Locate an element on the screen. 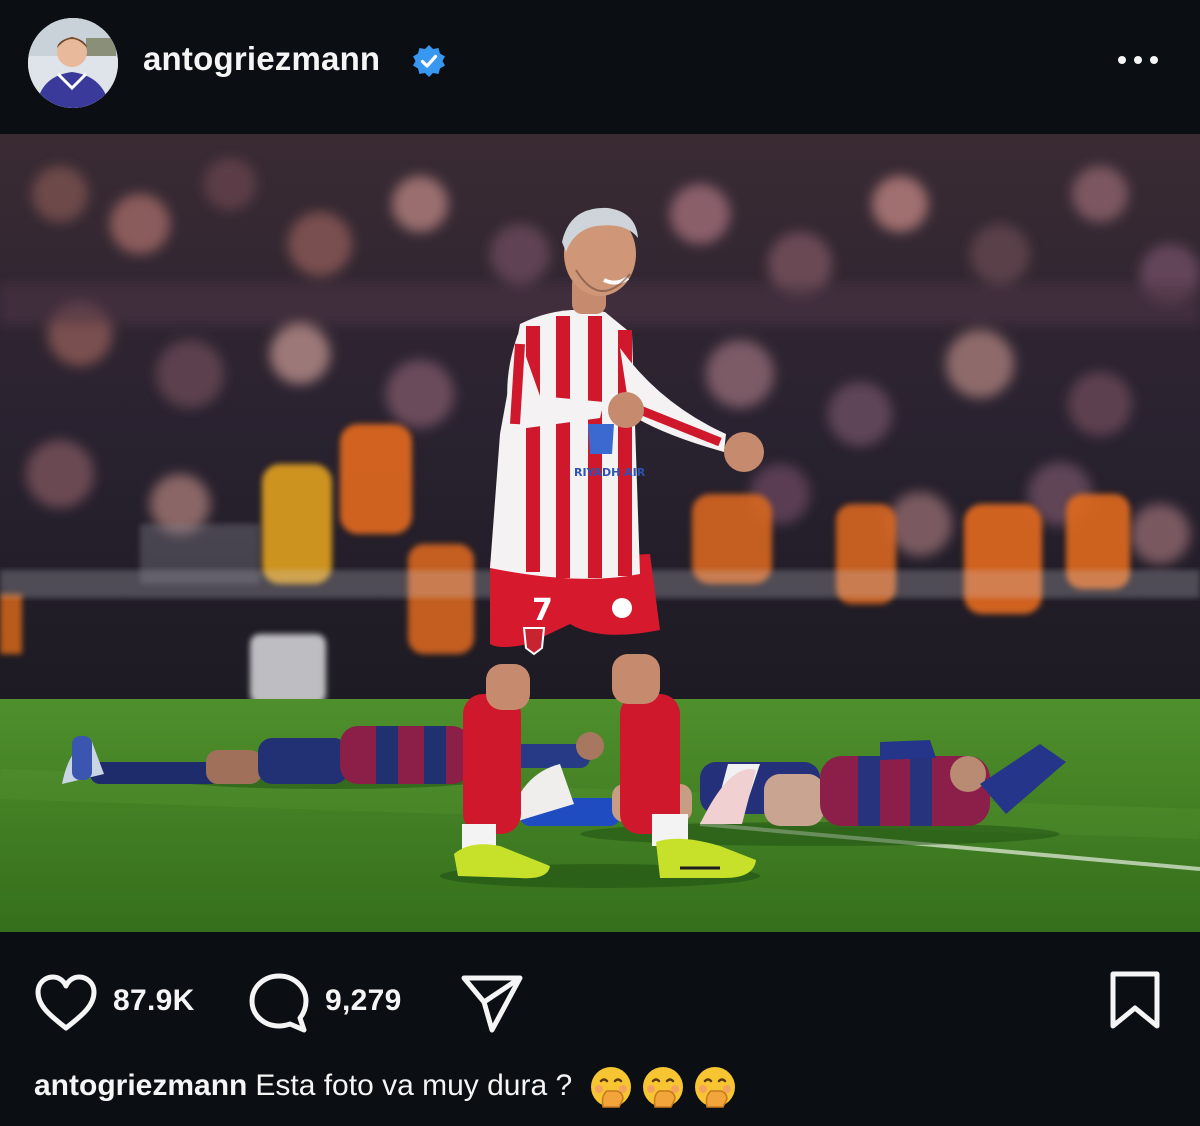  action-bar: 87.9K 9,279 is located at coordinates (600, 994).